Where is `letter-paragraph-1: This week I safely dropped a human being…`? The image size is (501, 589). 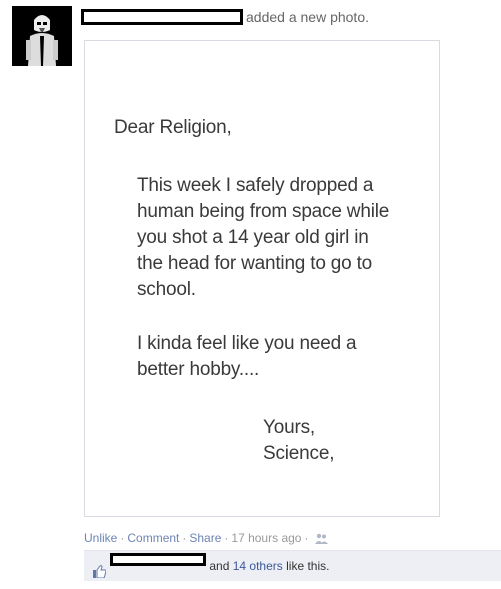 letter-paragraph-1: This week I safely dropped a human being… is located at coordinates (263, 237).